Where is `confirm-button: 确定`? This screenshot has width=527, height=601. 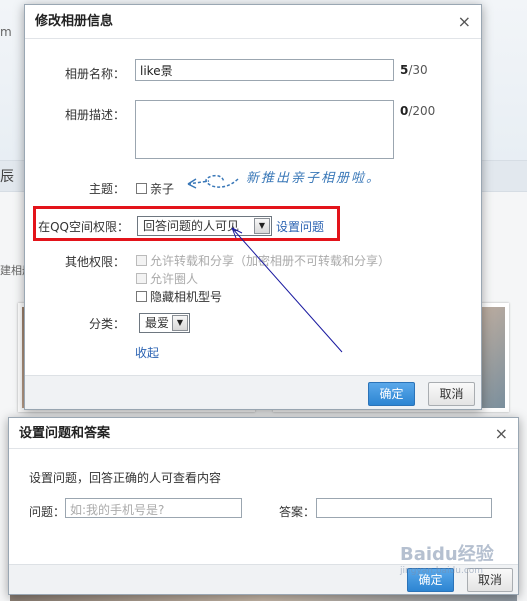 confirm-button: 确定 is located at coordinates (391, 394).